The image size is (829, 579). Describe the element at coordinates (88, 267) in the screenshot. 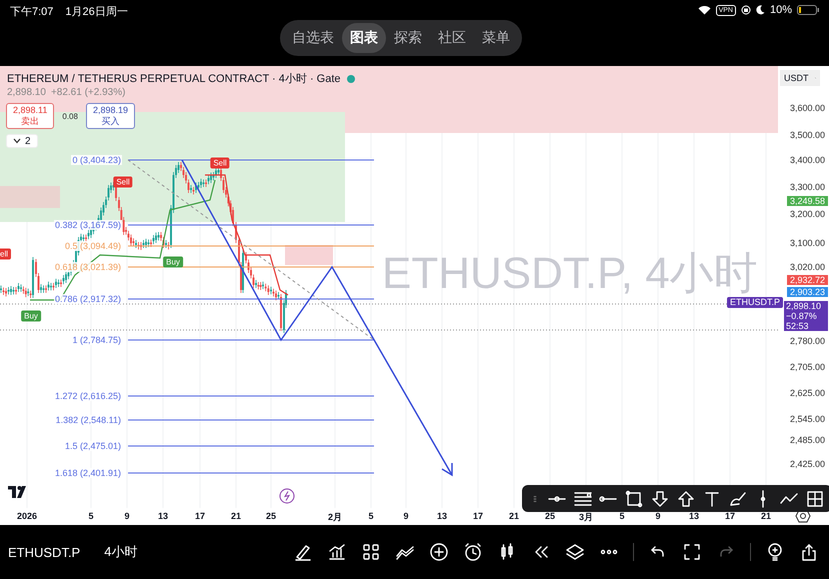

I see `fib-level-label: 0.618 (3,021.39)` at that location.